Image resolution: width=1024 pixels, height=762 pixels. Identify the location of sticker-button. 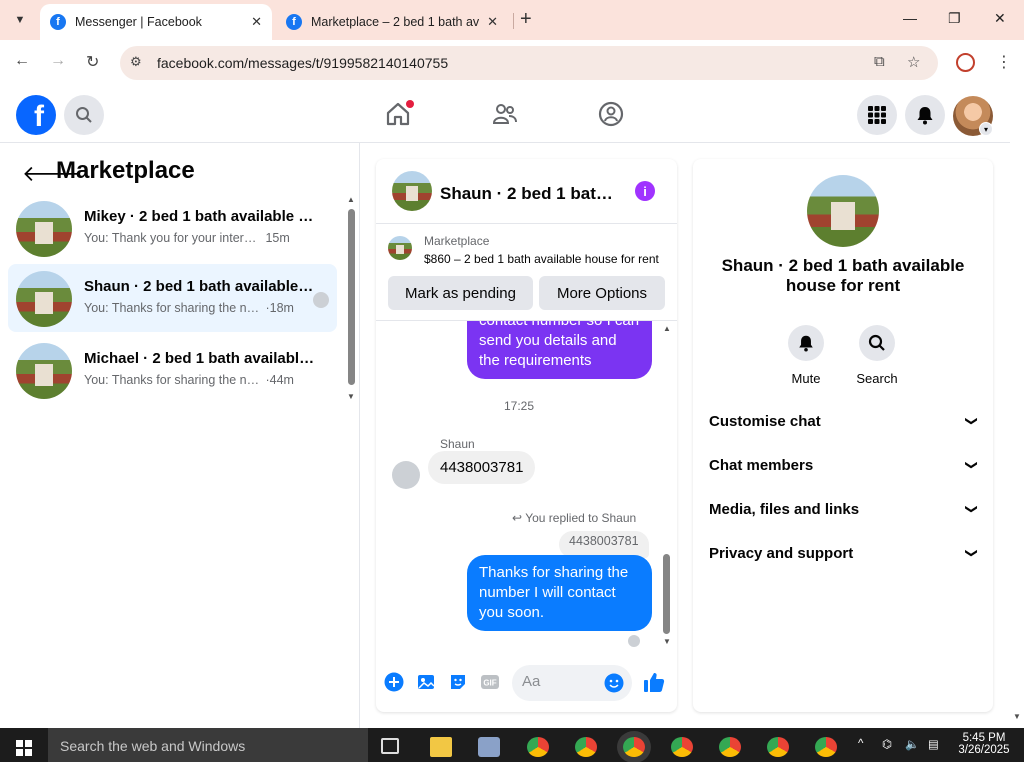
(458, 682).